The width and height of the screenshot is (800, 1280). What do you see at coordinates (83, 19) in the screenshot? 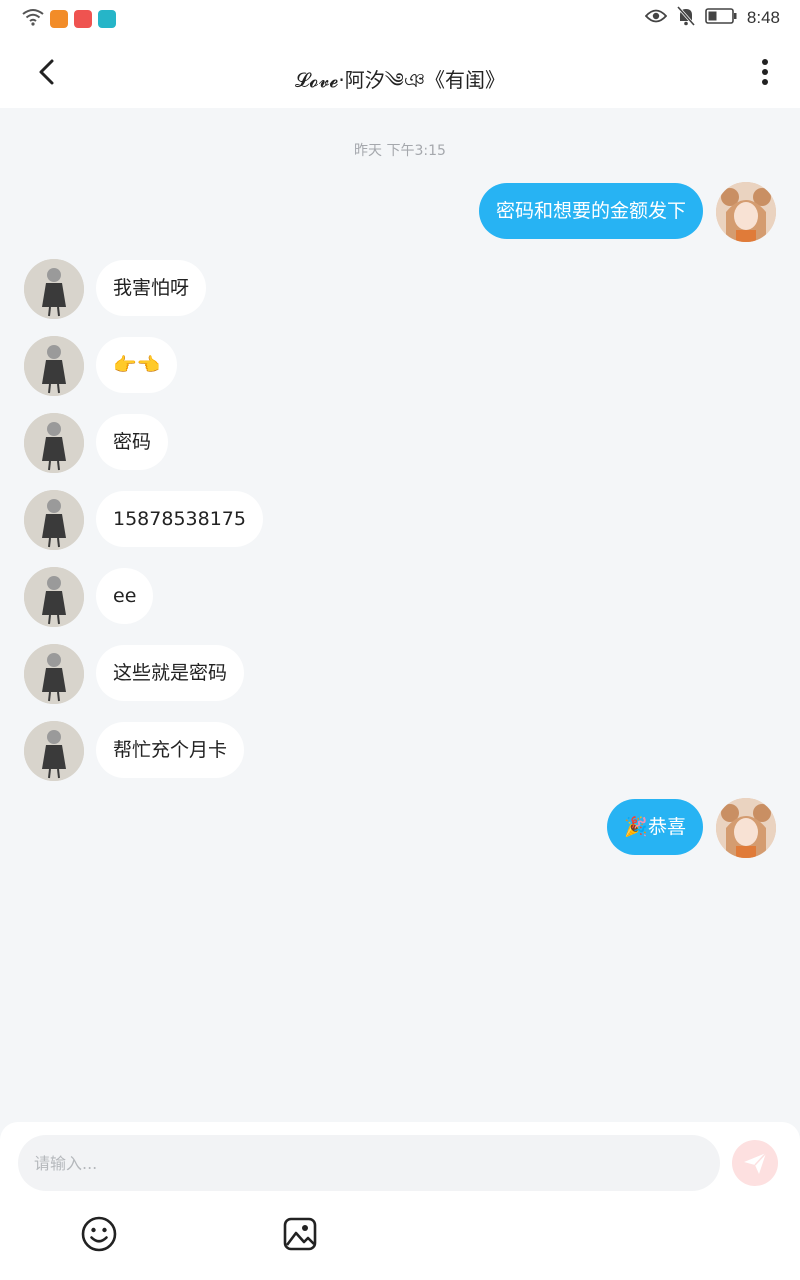
I see `app-red-icon` at bounding box center [83, 19].